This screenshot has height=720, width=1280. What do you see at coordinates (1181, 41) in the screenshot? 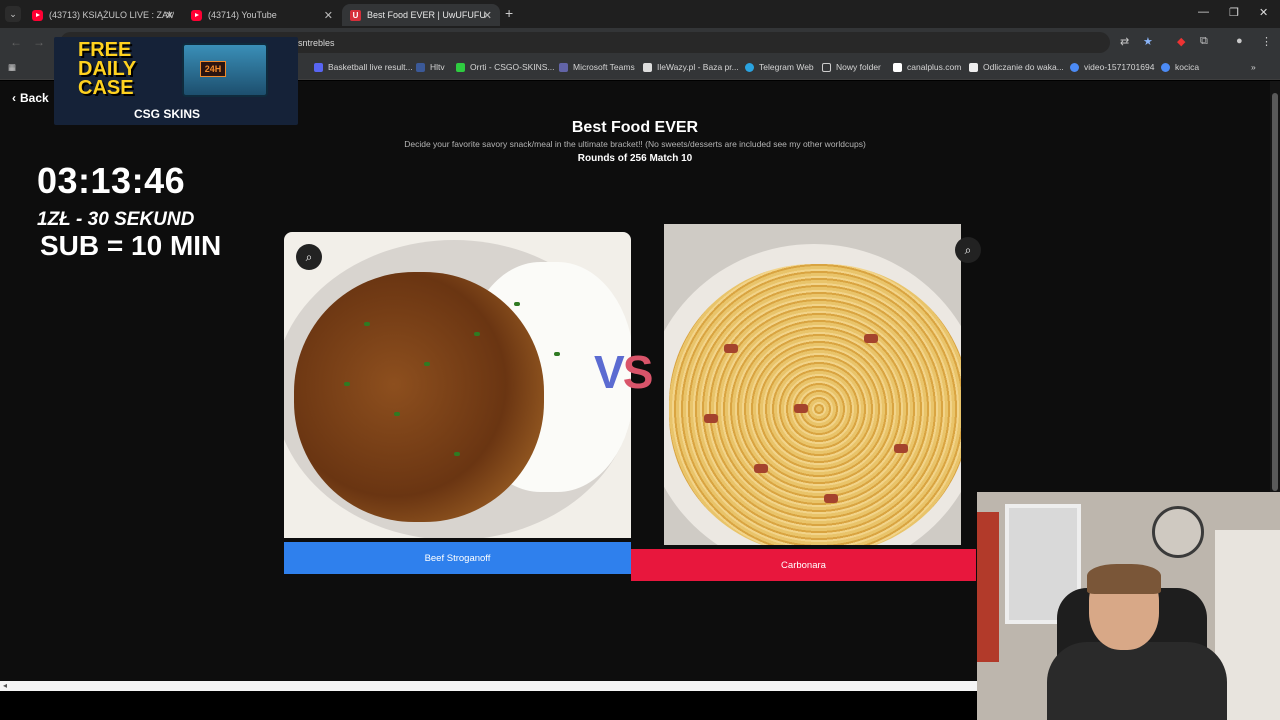
I see `extension-icon: ◆` at bounding box center [1181, 41].